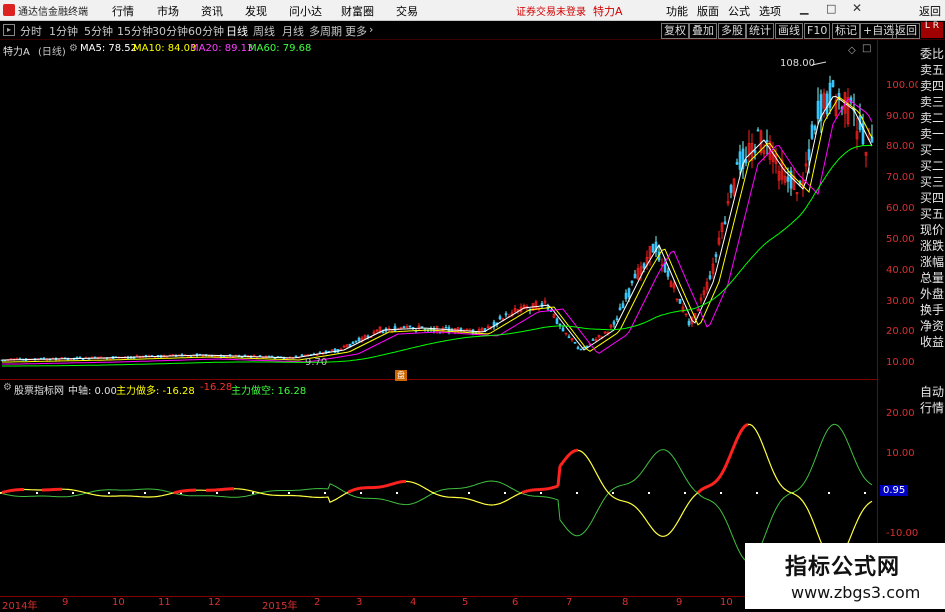 The image size is (945, 612). I want to click on side-item: 卖二, so click(932, 118).